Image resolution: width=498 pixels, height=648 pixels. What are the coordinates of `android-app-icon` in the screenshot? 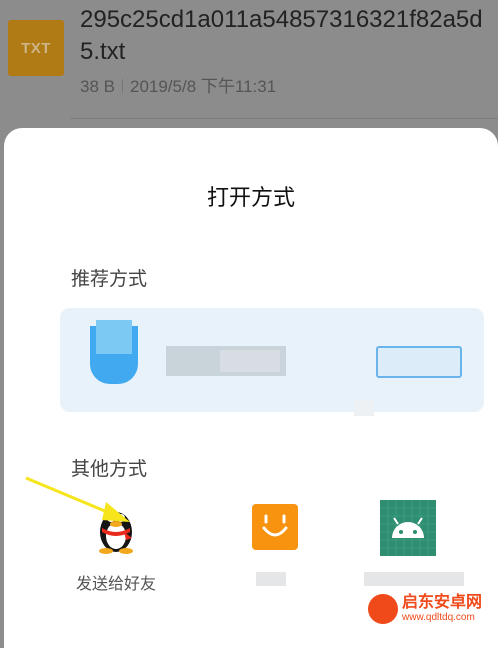 It's located at (408, 528).